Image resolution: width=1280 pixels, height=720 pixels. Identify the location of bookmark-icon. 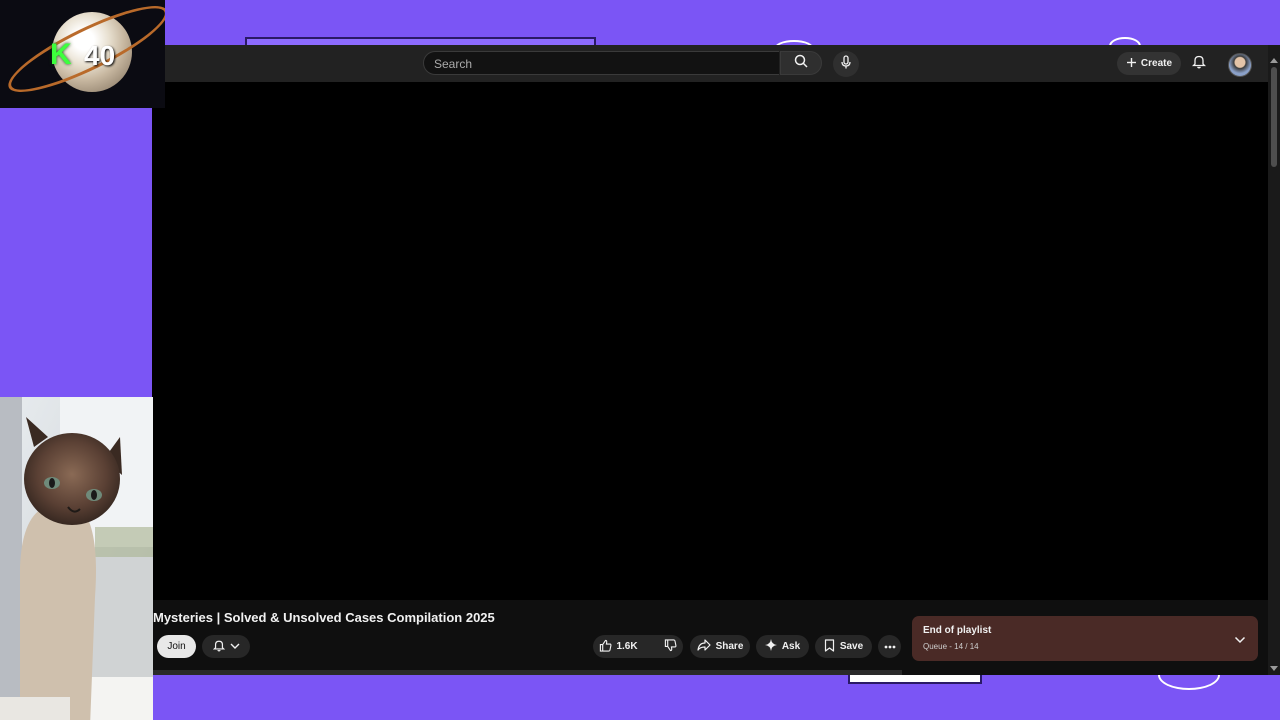
(829, 646).